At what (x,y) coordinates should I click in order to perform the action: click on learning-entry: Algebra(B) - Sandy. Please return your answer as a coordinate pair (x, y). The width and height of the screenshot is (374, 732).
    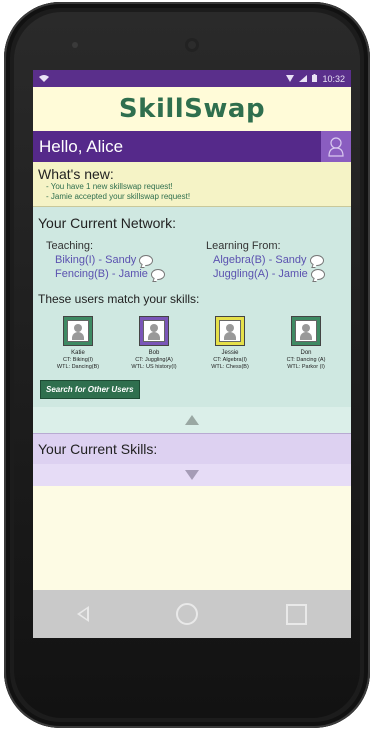
    Looking at the image, I should click on (279, 260).